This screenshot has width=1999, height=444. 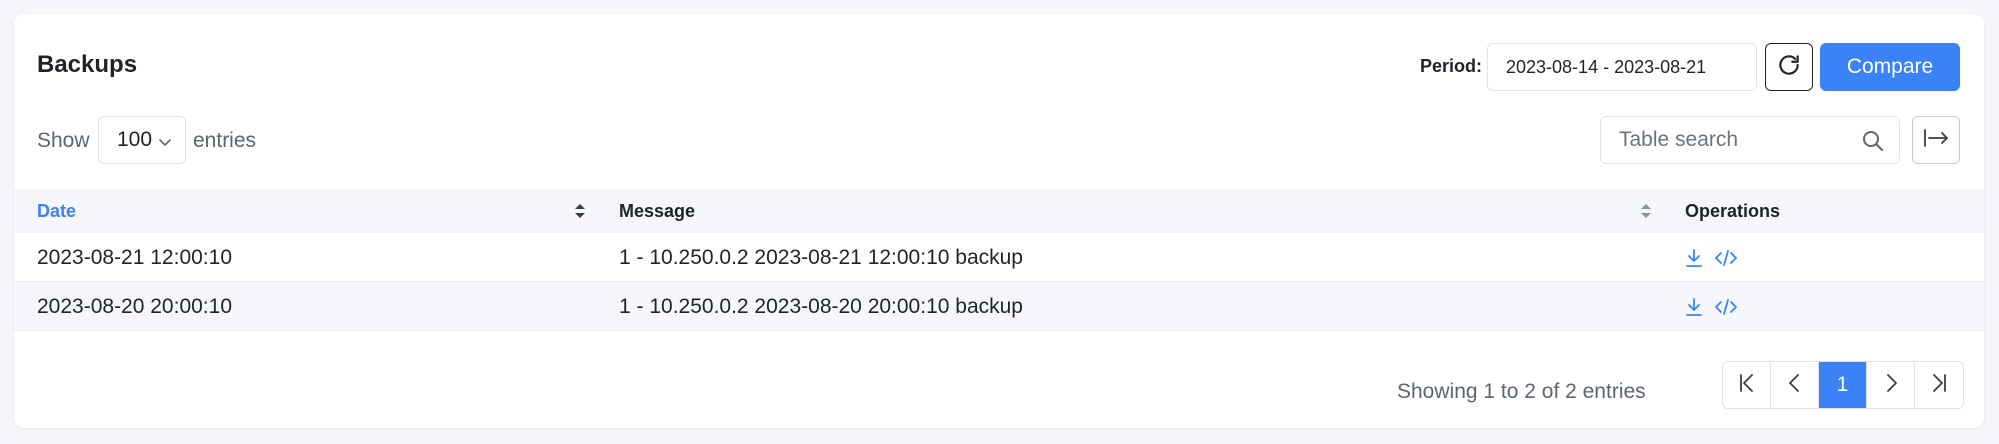 What do you see at coordinates (657, 211) in the screenshot?
I see `column-header-message: Message` at bounding box center [657, 211].